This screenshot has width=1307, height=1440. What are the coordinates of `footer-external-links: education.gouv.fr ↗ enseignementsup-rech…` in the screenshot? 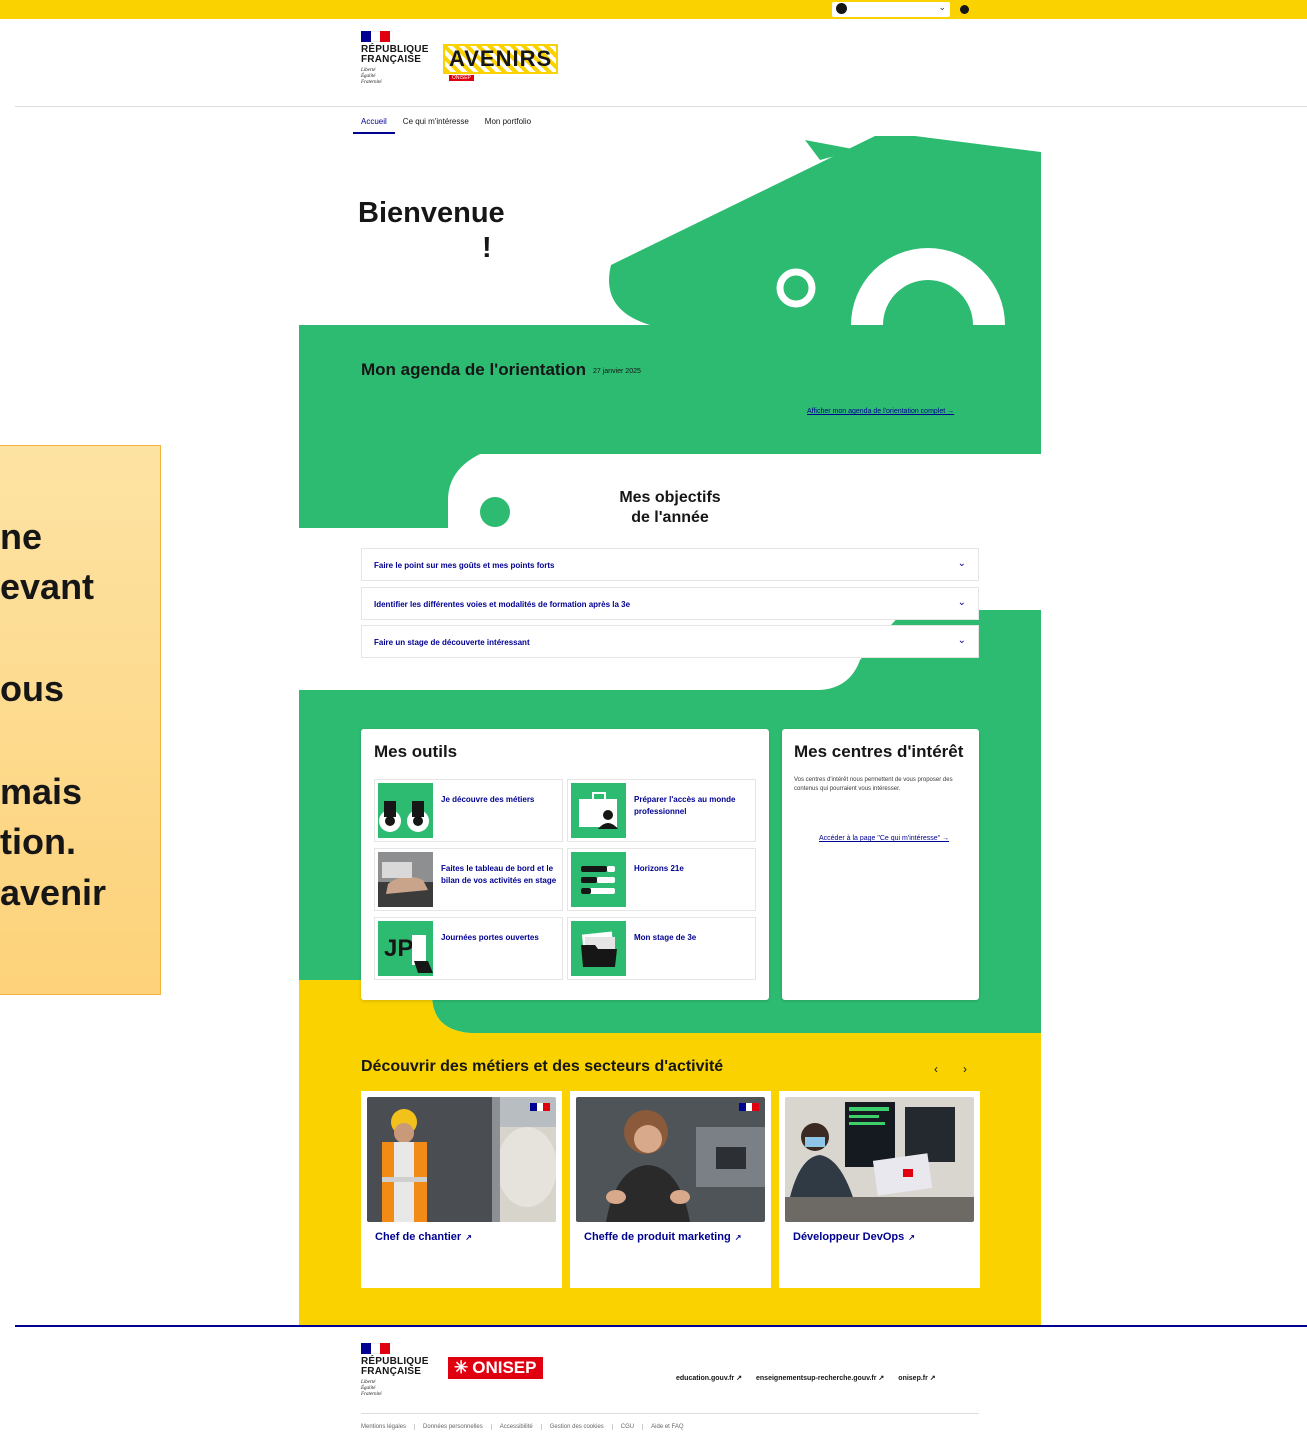 It's located at (806, 1378).